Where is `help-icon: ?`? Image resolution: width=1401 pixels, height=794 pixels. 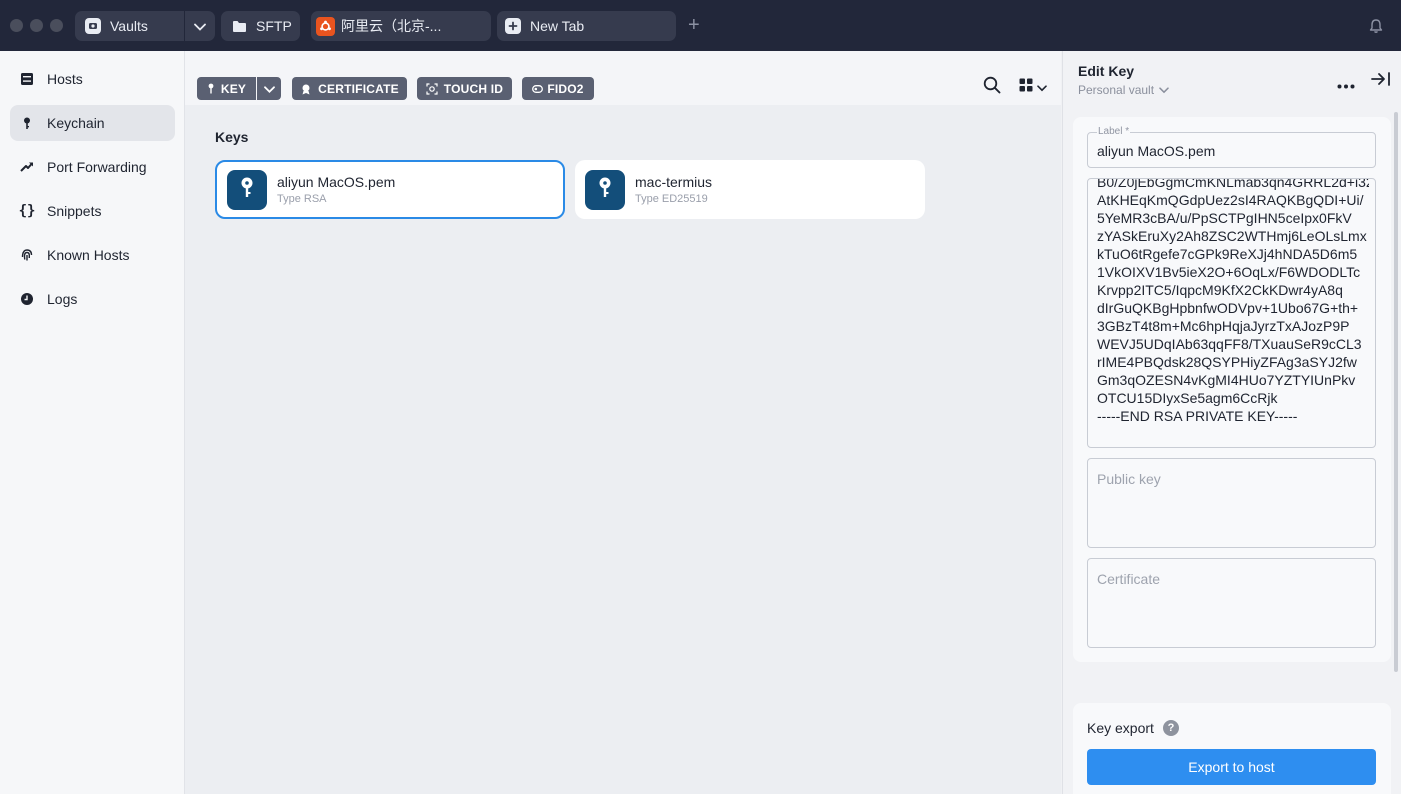
help-icon: ? is located at coordinates (1170, 728).